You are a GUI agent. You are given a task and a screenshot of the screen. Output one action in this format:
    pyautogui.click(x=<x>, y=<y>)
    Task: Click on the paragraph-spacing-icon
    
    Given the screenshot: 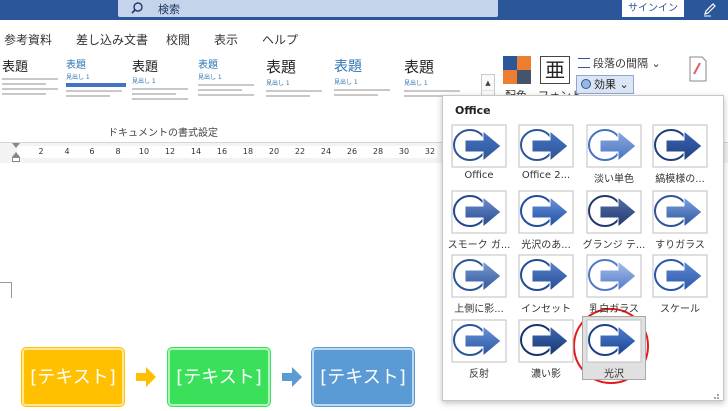 What is the action you would take?
    pyautogui.click(x=584, y=63)
    